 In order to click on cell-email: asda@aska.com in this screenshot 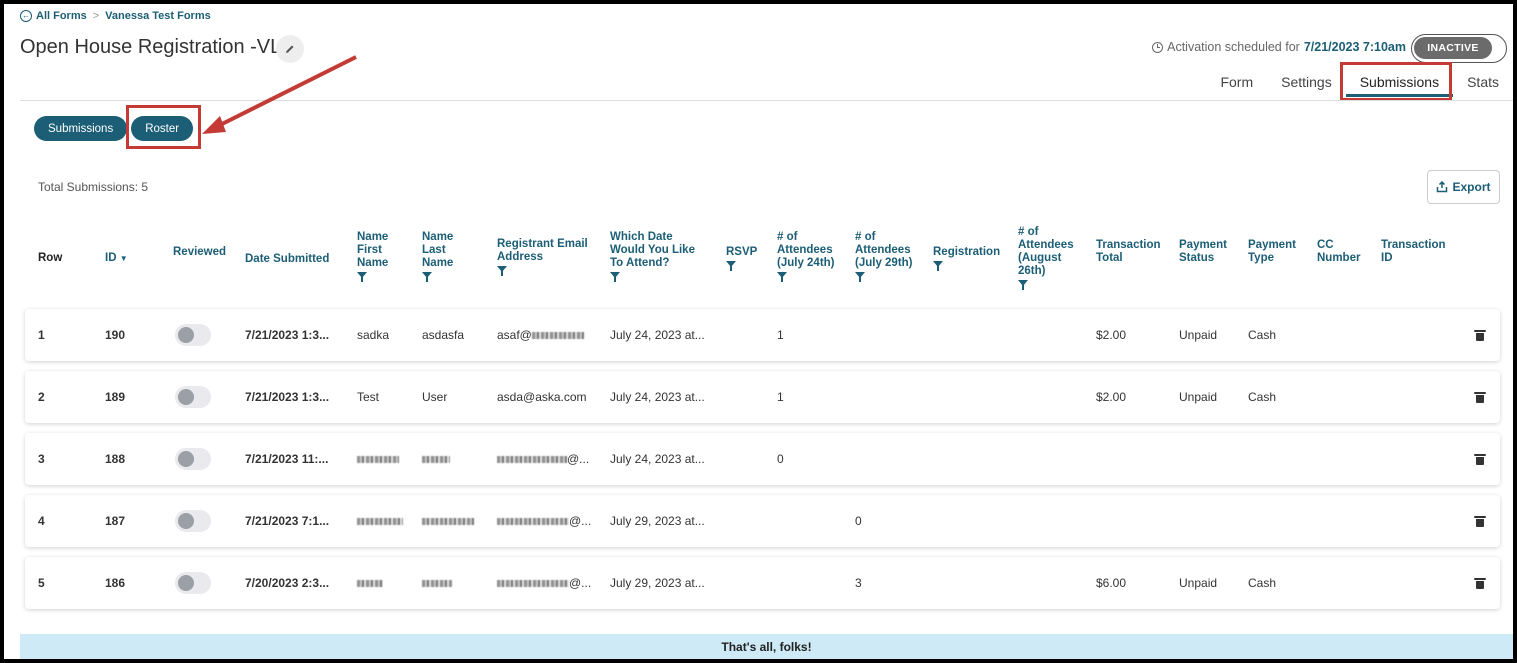, I will do `click(542, 397)`.